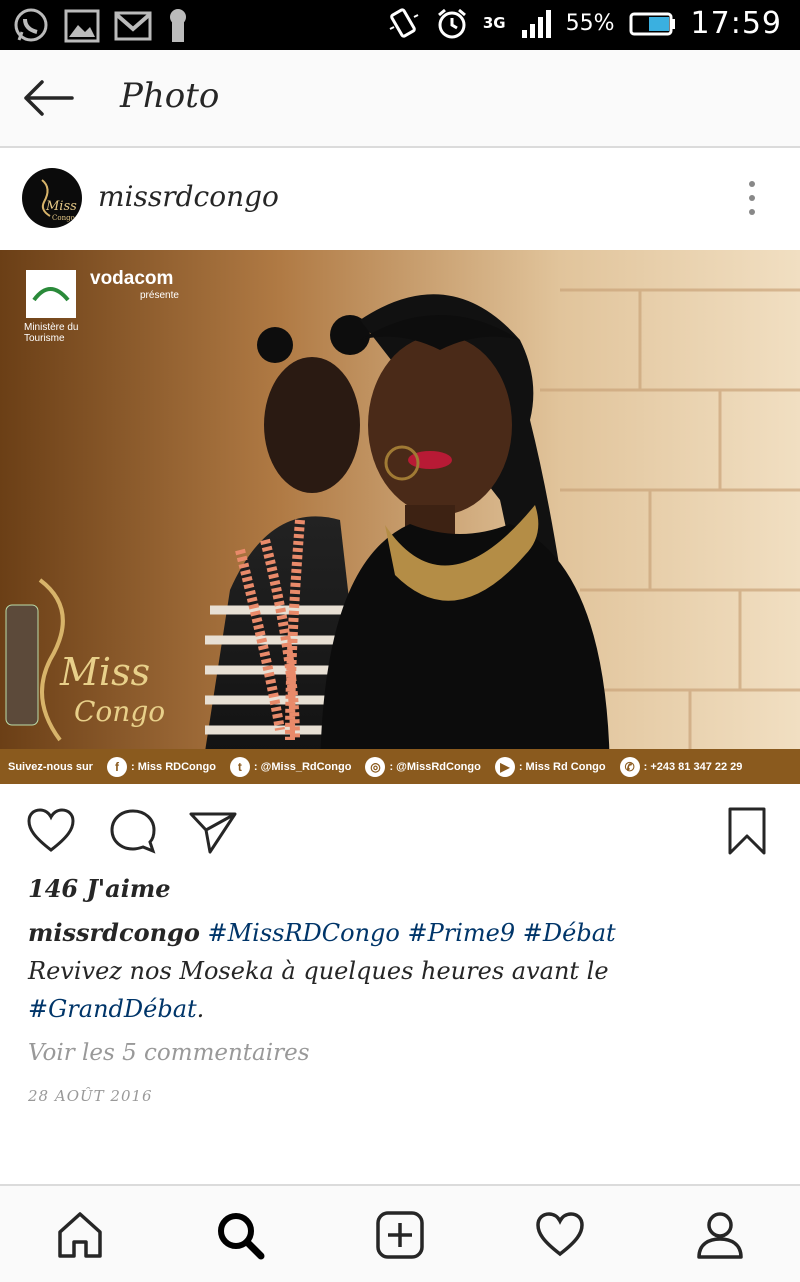  I want to click on page-title: Photo, so click(170, 96).